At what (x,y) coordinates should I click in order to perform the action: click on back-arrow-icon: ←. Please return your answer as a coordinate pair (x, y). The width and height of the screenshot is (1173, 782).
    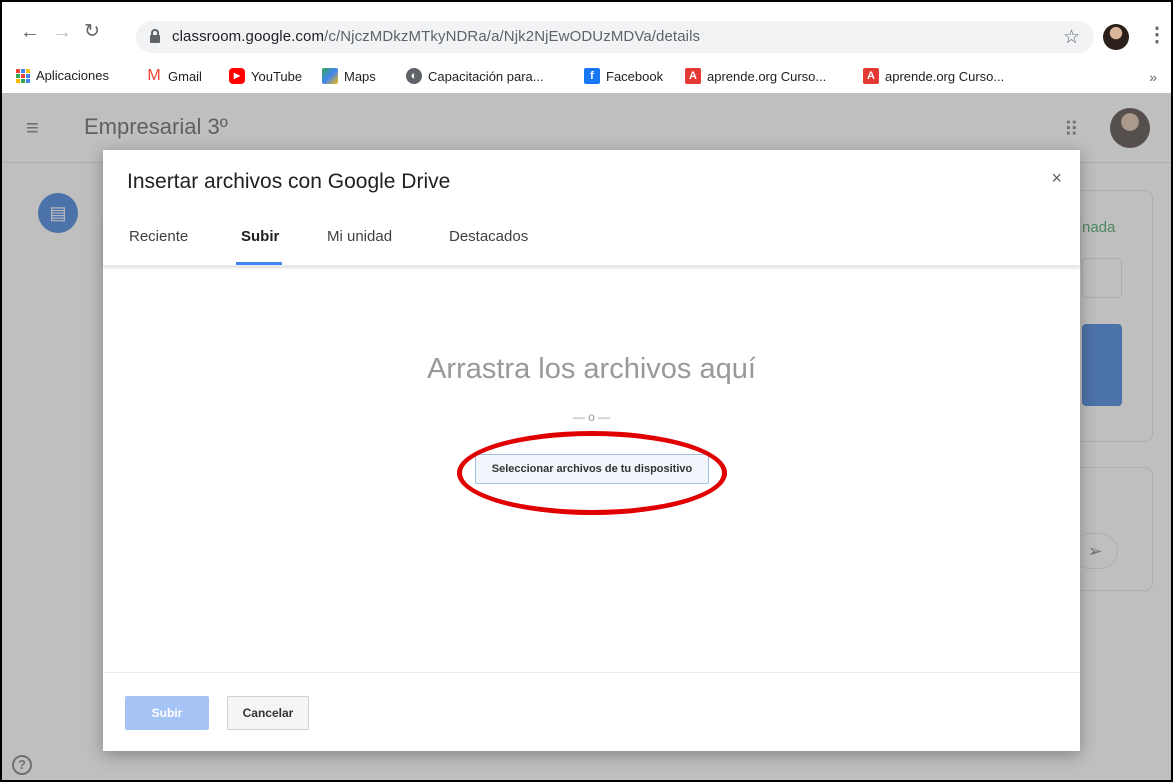
    Looking at the image, I should click on (30, 32).